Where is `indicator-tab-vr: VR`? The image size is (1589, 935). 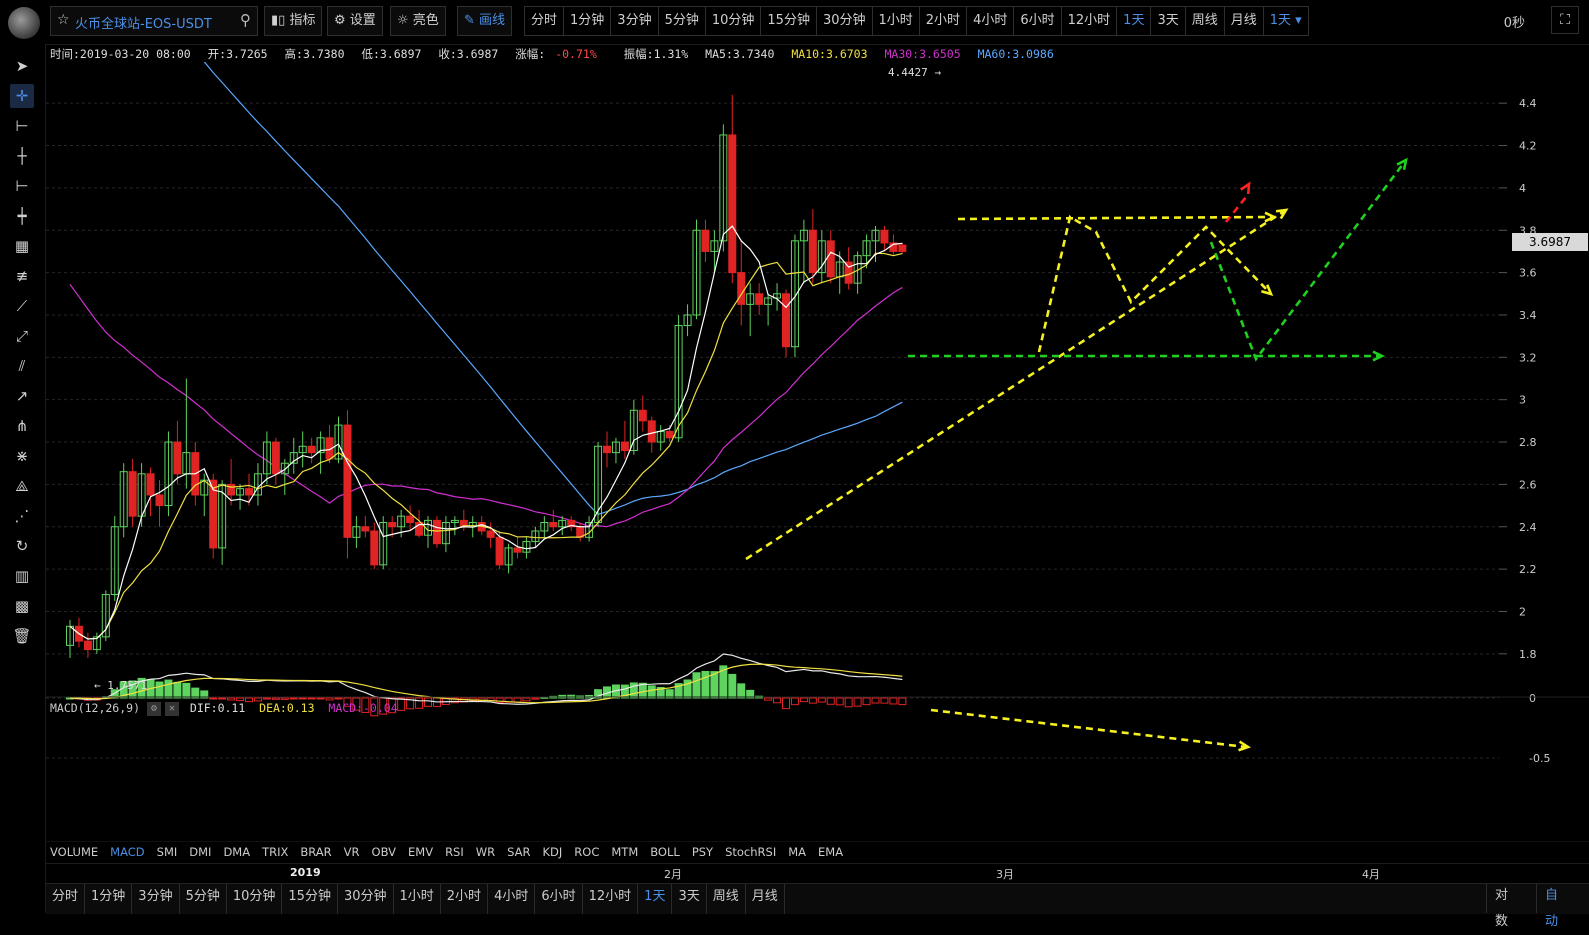 indicator-tab-vr: VR is located at coordinates (352, 852).